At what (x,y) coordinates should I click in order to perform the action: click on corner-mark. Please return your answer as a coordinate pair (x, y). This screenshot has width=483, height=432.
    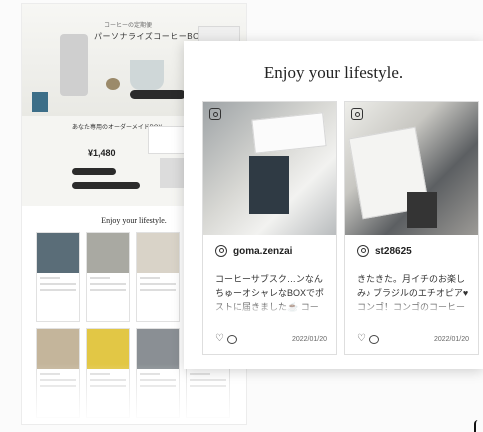
    Looking at the image, I should click on (478, 426).